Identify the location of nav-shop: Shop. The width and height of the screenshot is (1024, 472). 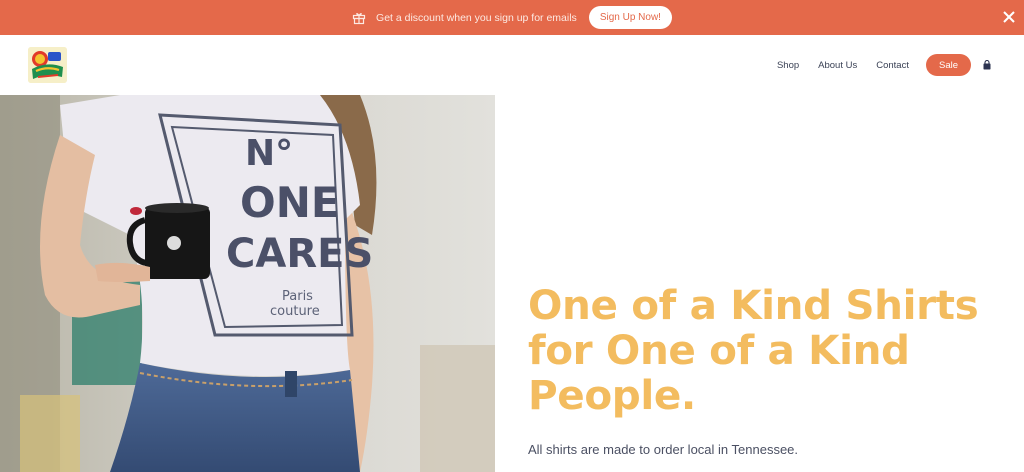
(788, 65).